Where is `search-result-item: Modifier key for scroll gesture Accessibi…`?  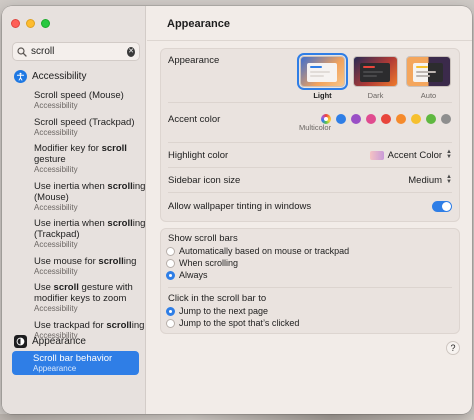 search-result-item: Modifier key for scroll gesture Accessibi… is located at coordinates (74, 159).